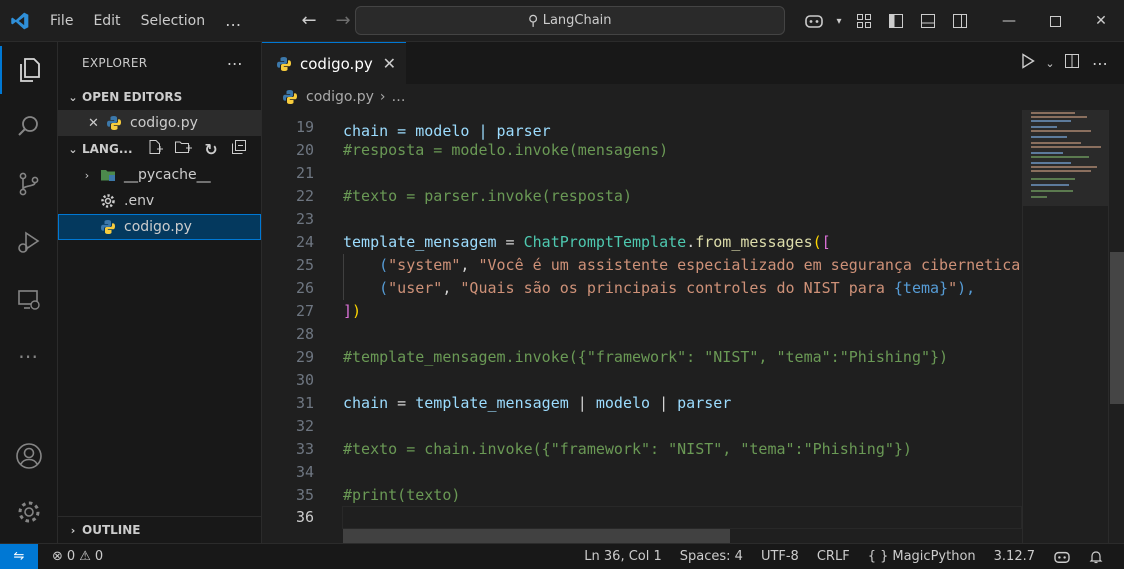  What do you see at coordinates (780, 556) in the screenshot?
I see `encoding: UTF-8` at bounding box center [780, 556].